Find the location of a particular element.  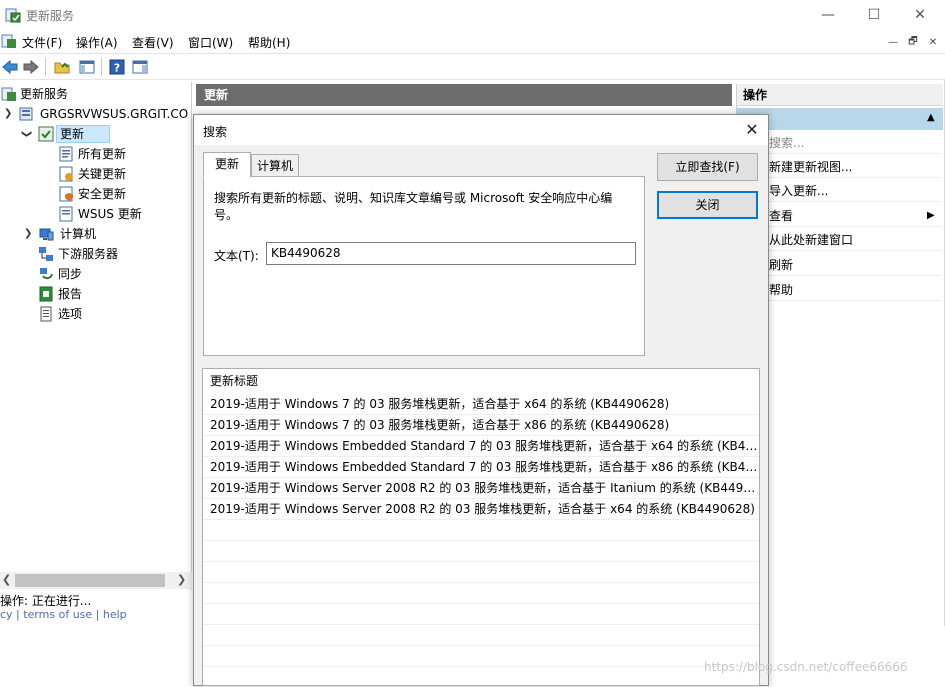

tree-item-server: ❯ GRGSRVWSUS.GRGIT.CO is located at coordinates (95, 114).